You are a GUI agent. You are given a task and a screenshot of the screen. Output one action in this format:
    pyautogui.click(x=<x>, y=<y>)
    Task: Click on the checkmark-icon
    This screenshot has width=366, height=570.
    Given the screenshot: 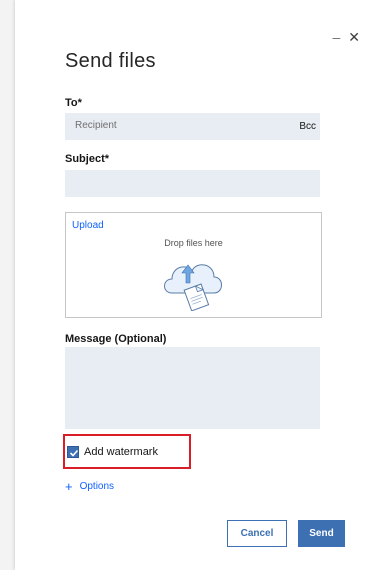 What is the action you would take?
    pyautogui.click(x=74, y=453)
    